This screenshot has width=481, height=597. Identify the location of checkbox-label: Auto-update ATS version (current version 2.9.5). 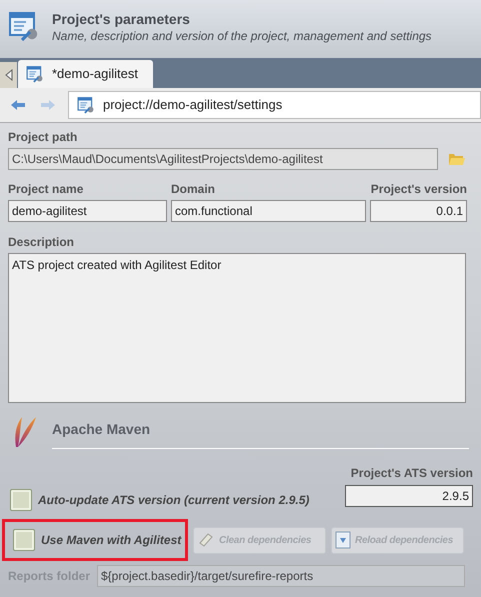
(174, 500).